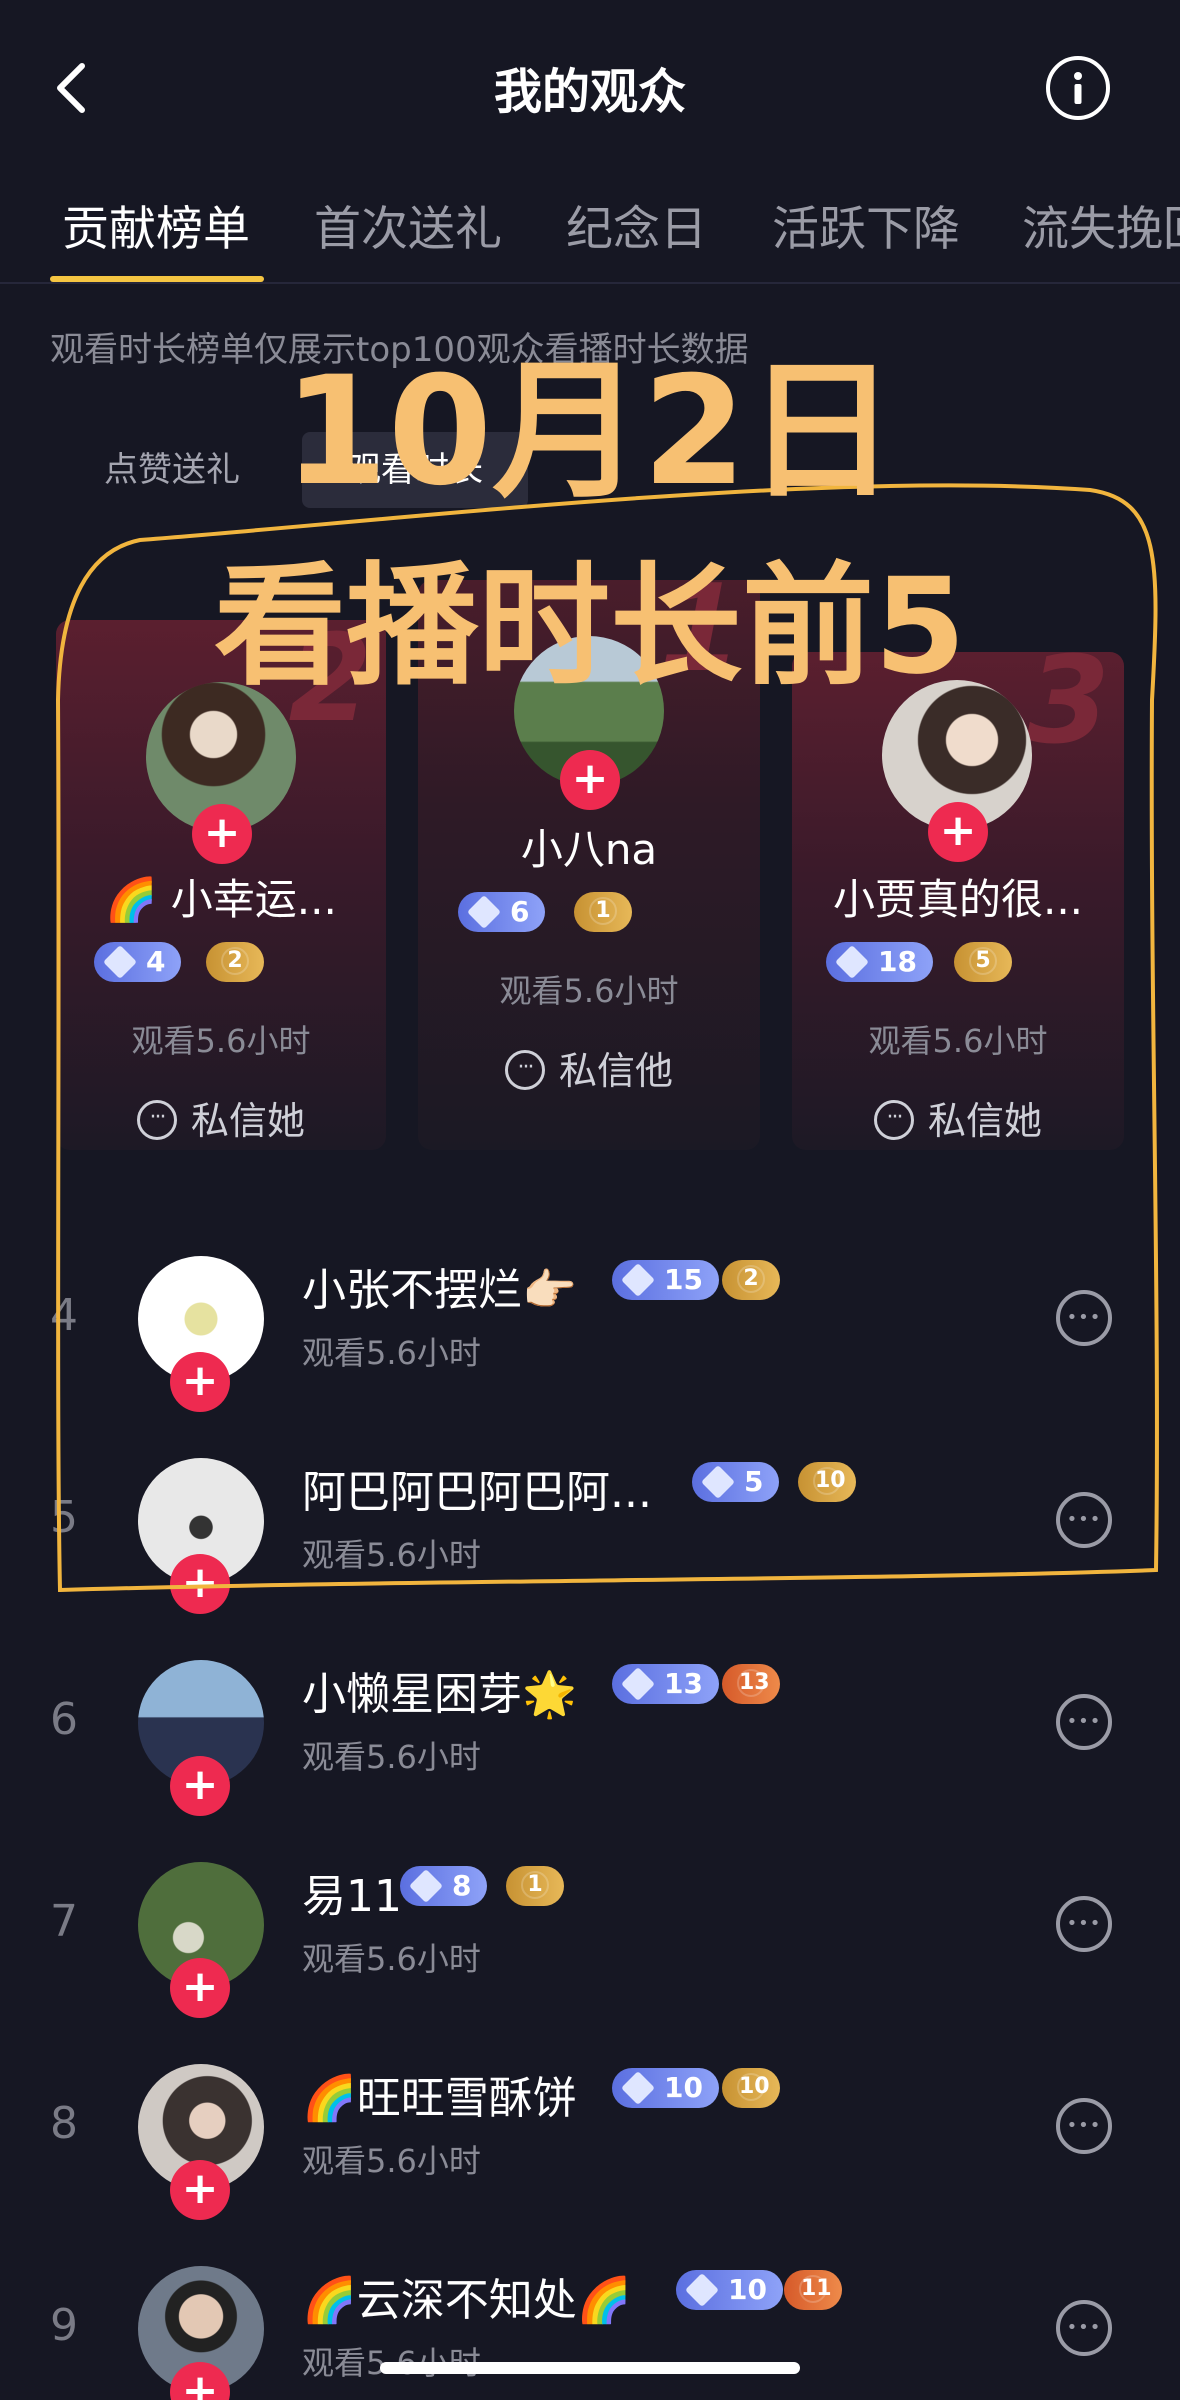  Describe the element at coordinates (590, 432) in the screenshot. I see `annotation-date: 10月2日` at that location.